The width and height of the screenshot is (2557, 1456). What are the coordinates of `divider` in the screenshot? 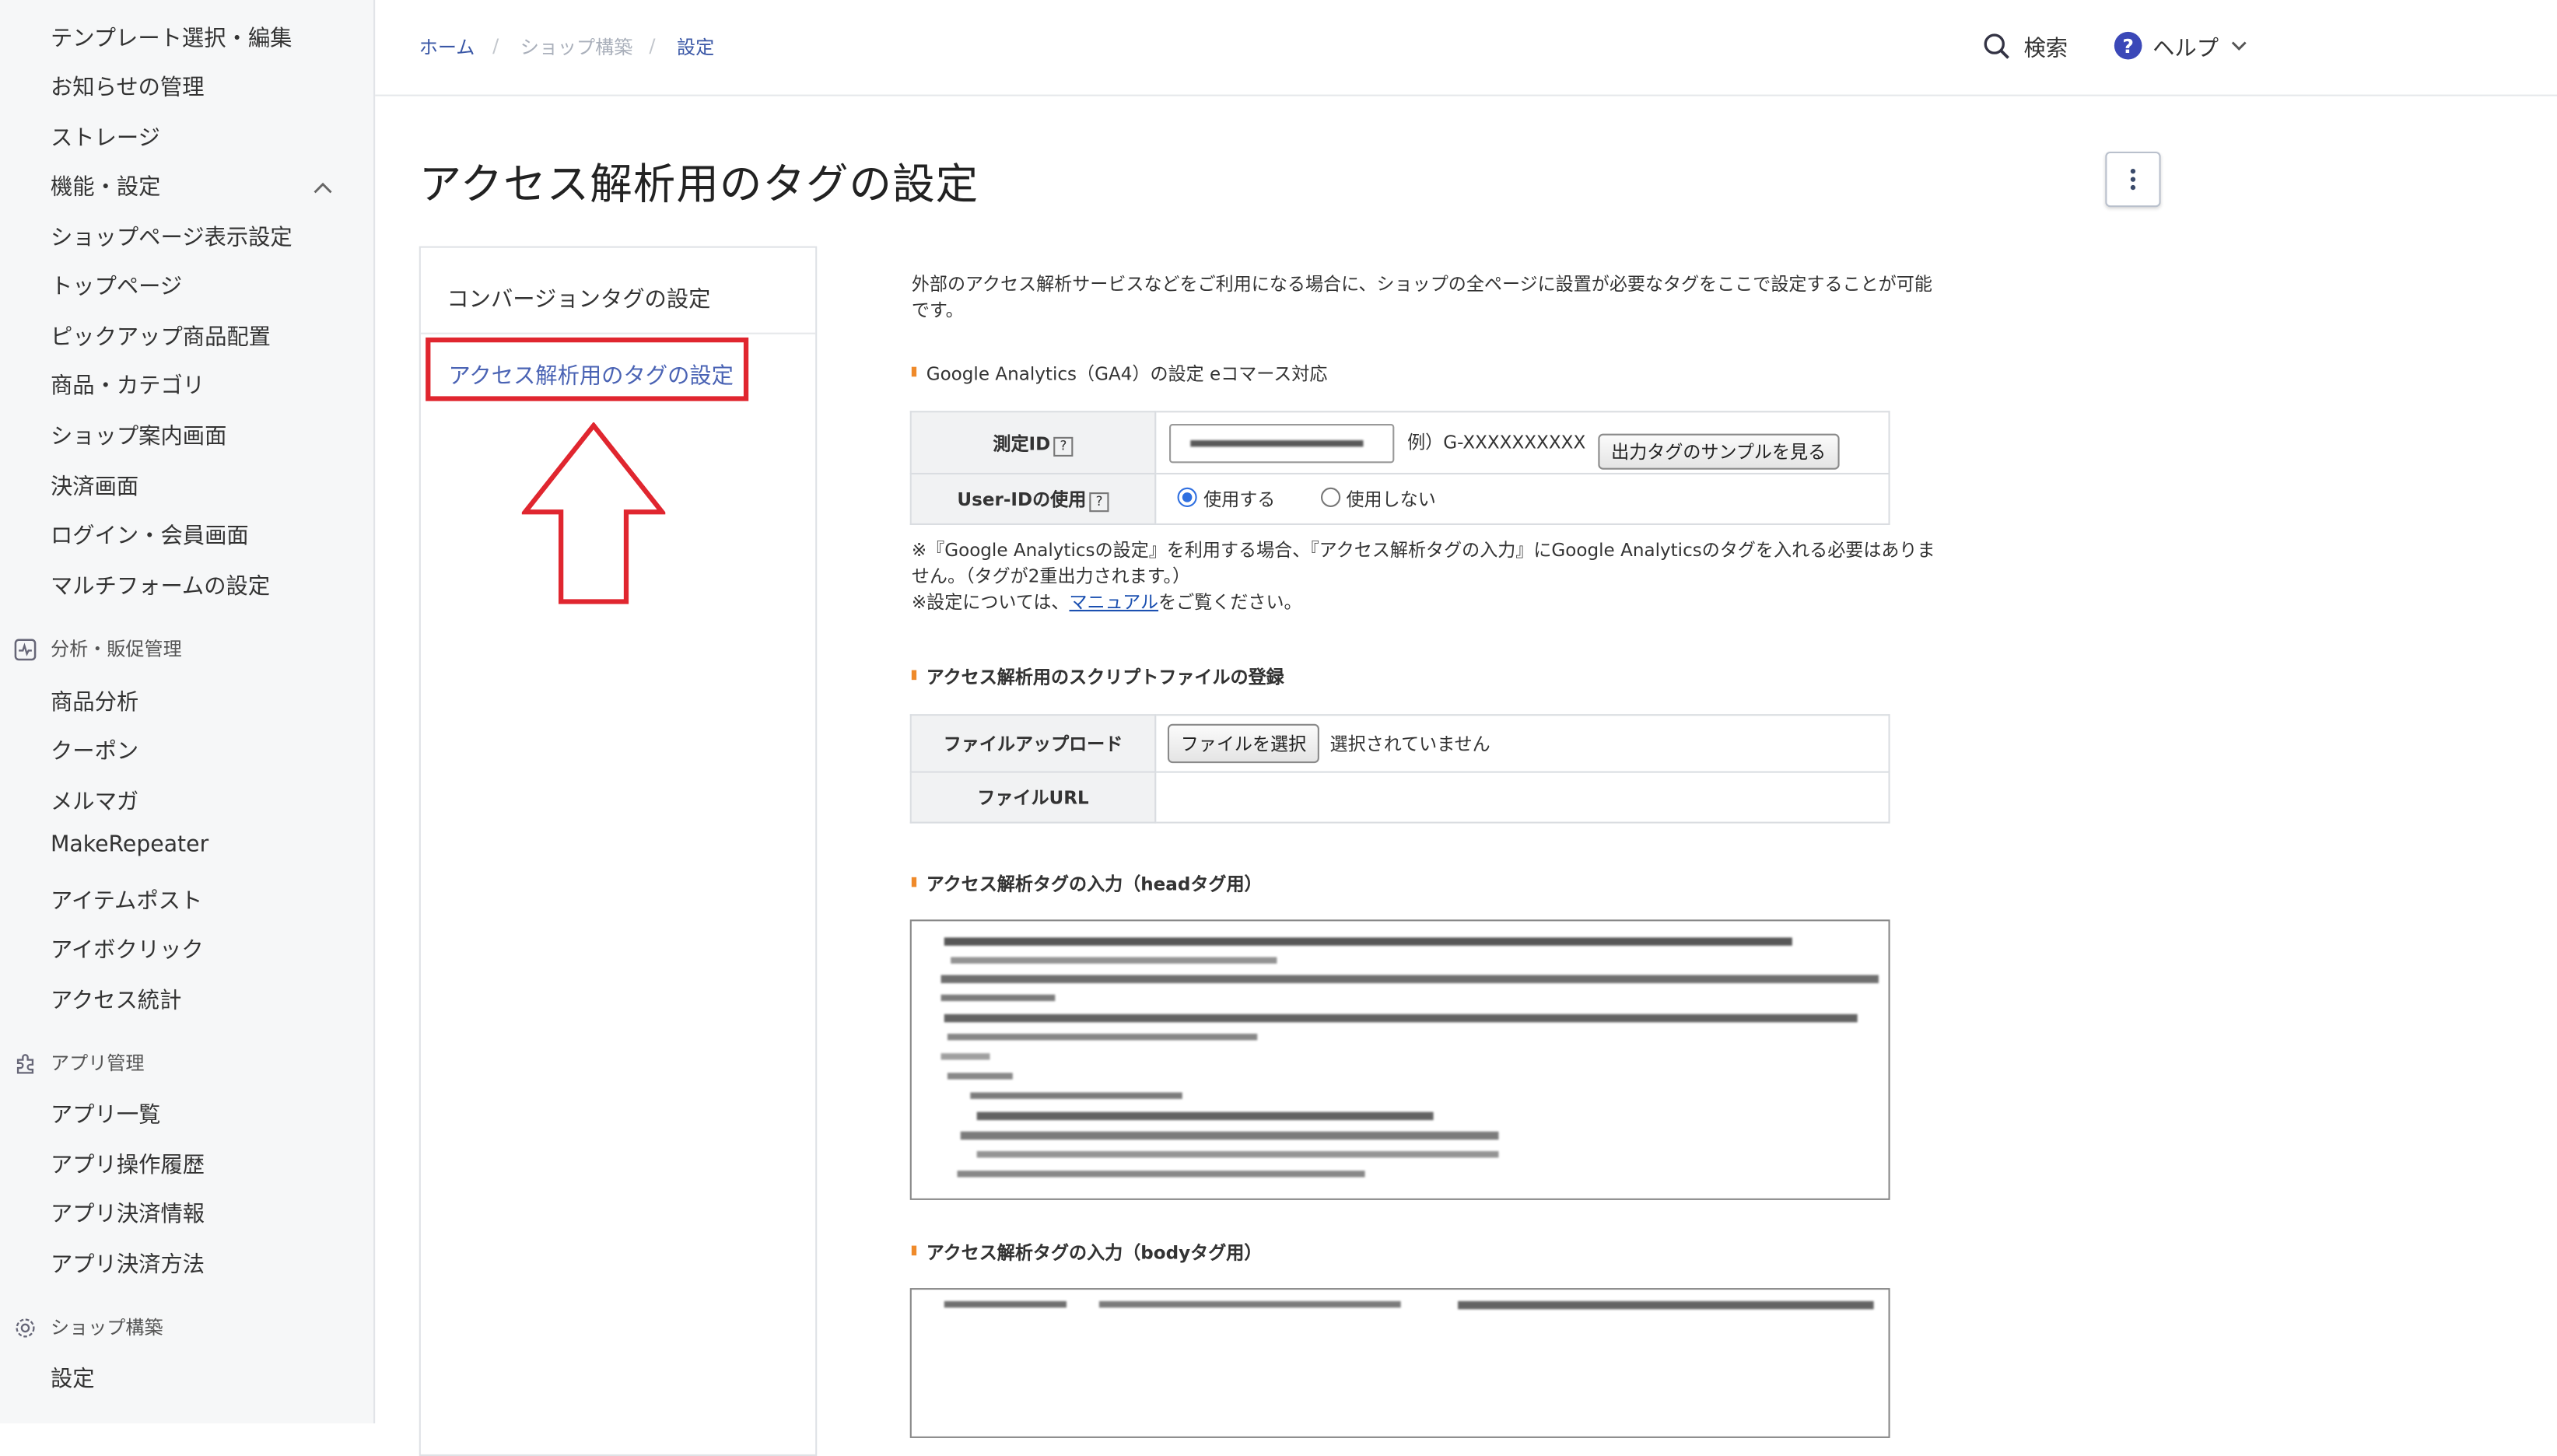 It's located at (618, 333).